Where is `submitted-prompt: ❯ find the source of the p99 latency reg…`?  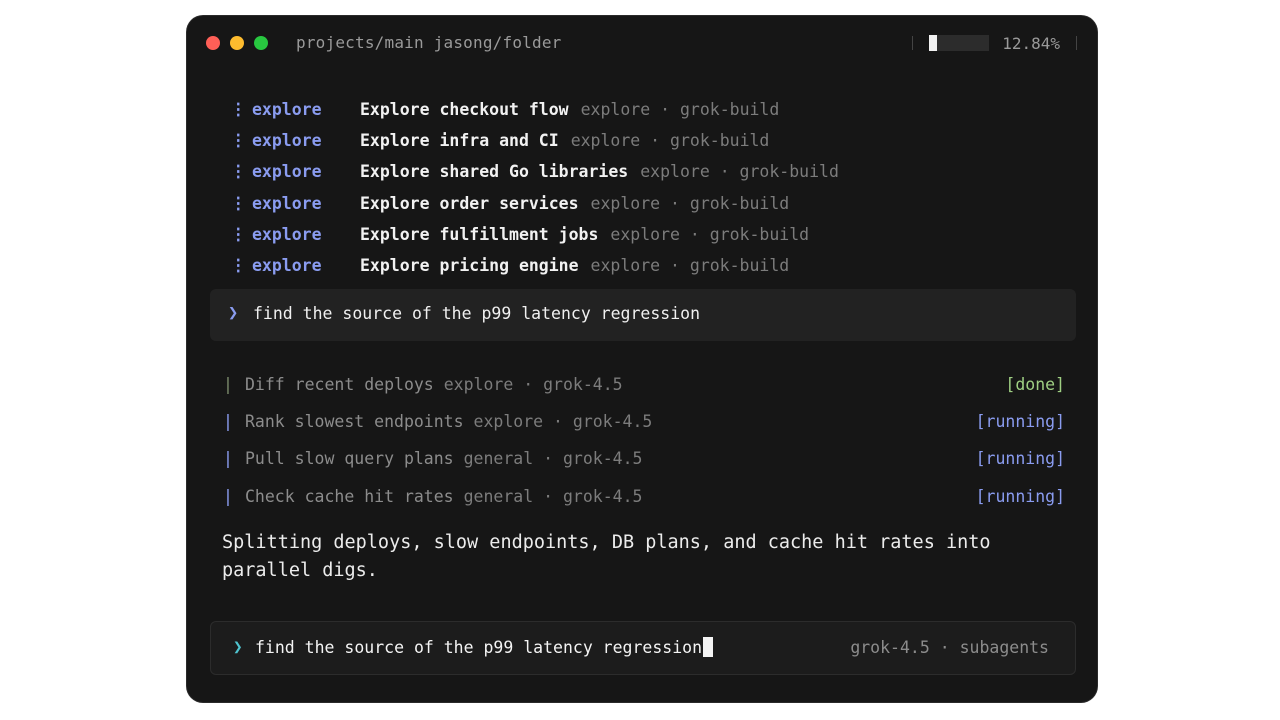
submitted-prompt: ❯ find the source of the p99 latency reg… is located at coordinates (643, 315).